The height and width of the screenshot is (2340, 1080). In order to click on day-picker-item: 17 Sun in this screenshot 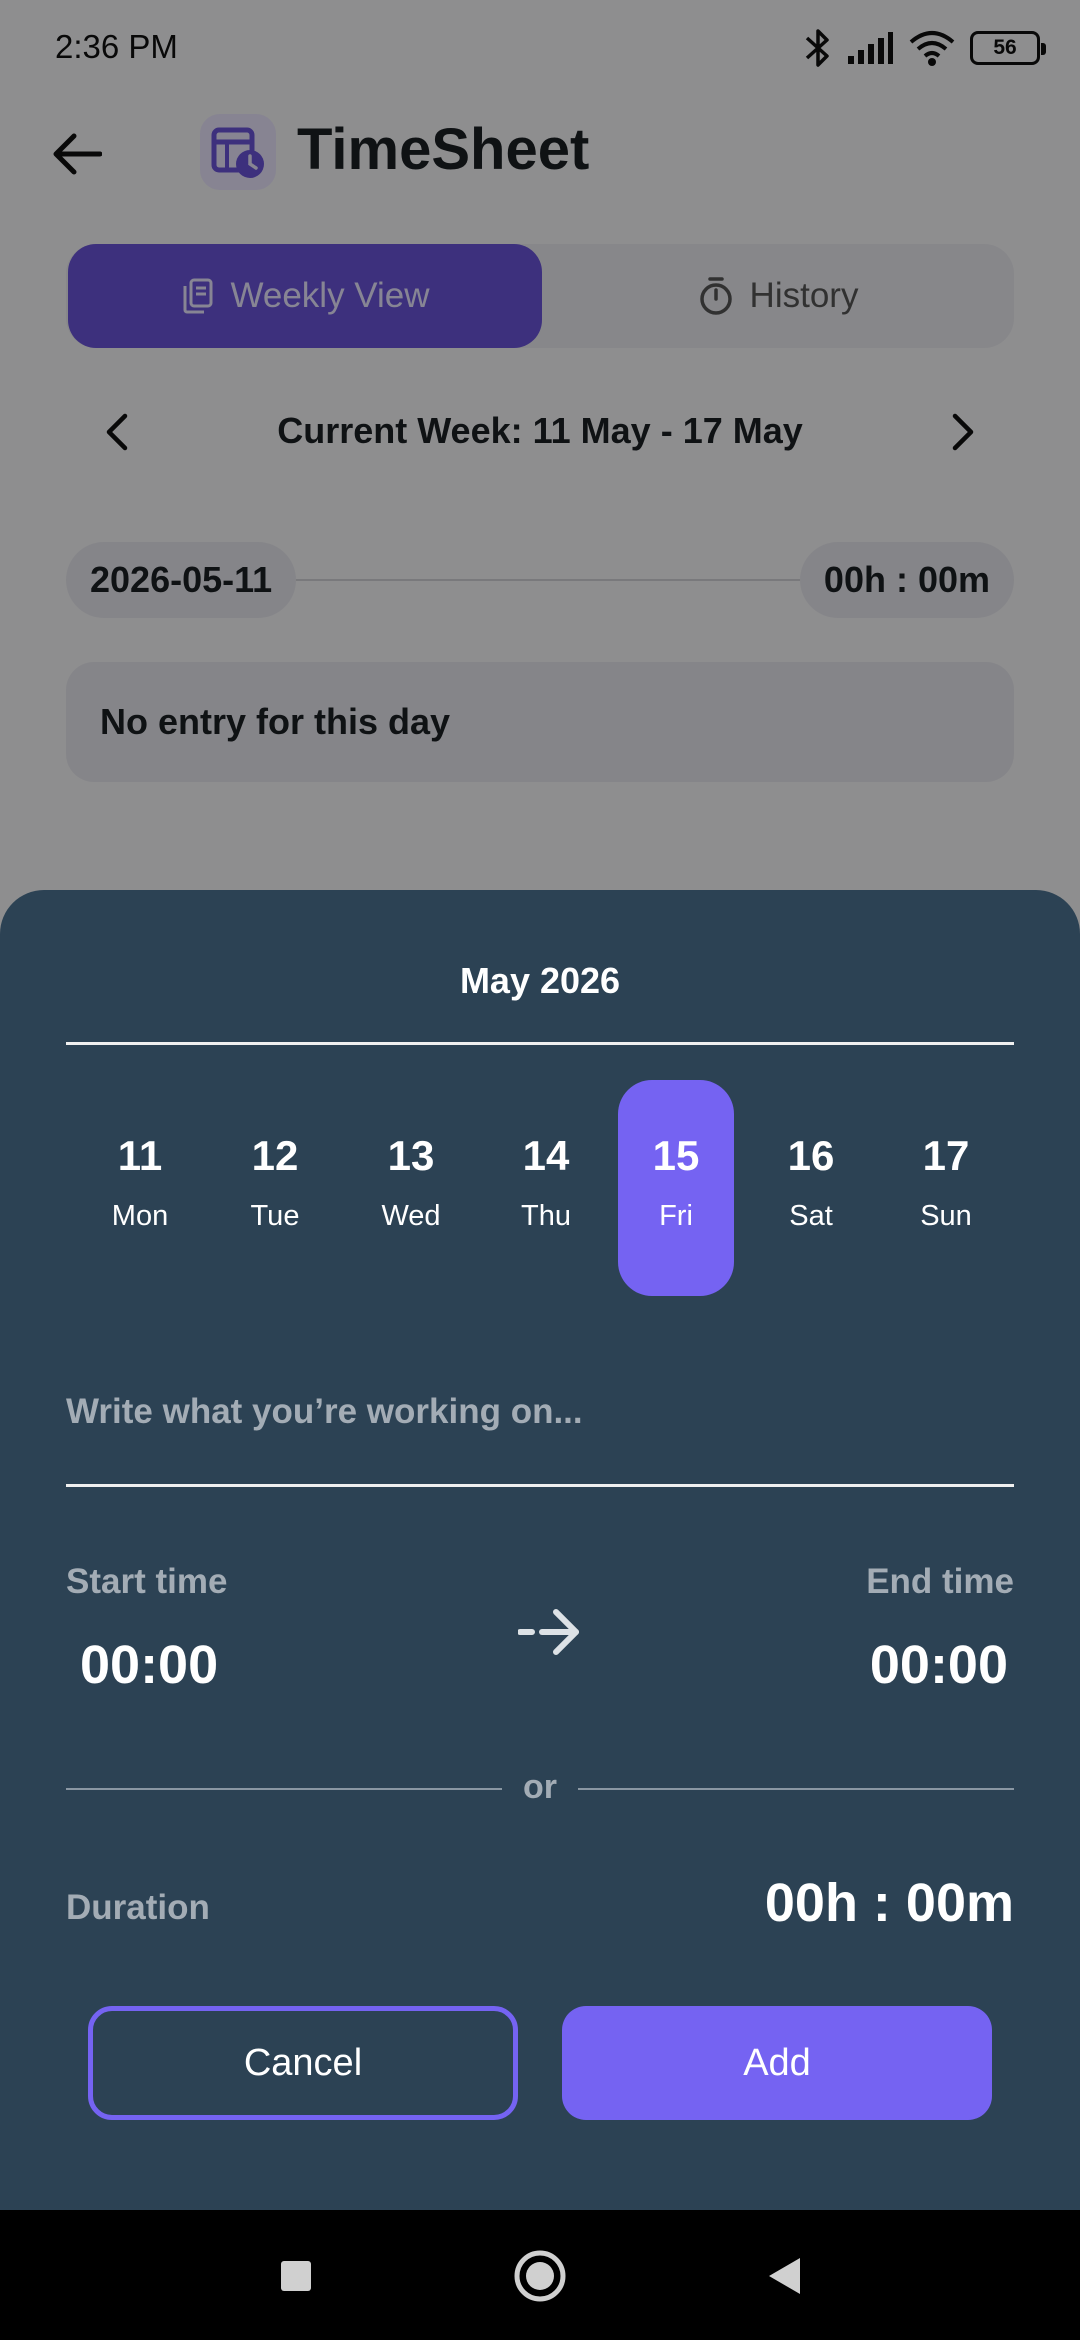, I will do `click(946, 1188)`.